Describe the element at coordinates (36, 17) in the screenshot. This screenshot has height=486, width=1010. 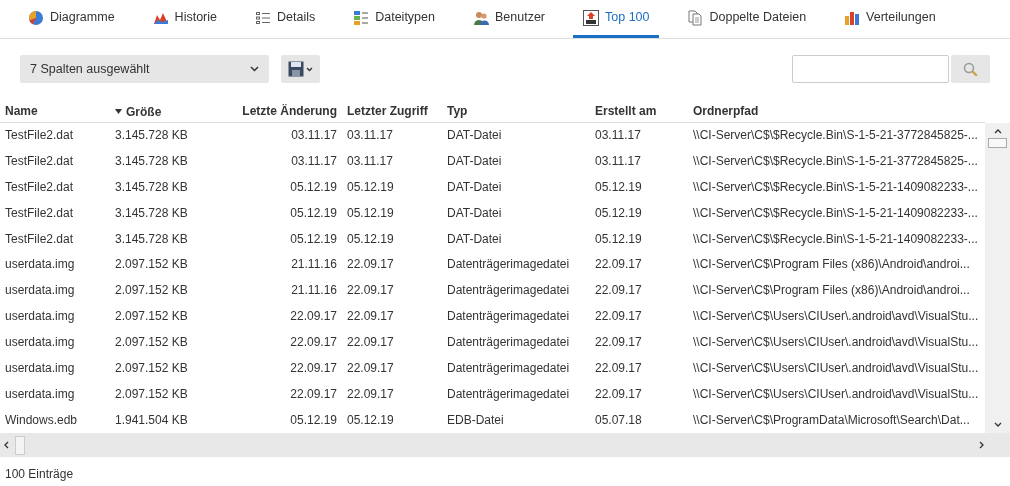
I see `pie-chart-icon` at that location.